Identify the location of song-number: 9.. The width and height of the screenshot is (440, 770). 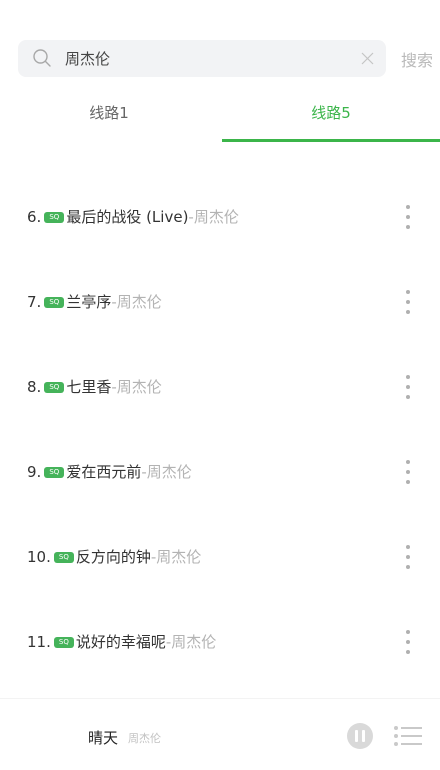
(34, 472).